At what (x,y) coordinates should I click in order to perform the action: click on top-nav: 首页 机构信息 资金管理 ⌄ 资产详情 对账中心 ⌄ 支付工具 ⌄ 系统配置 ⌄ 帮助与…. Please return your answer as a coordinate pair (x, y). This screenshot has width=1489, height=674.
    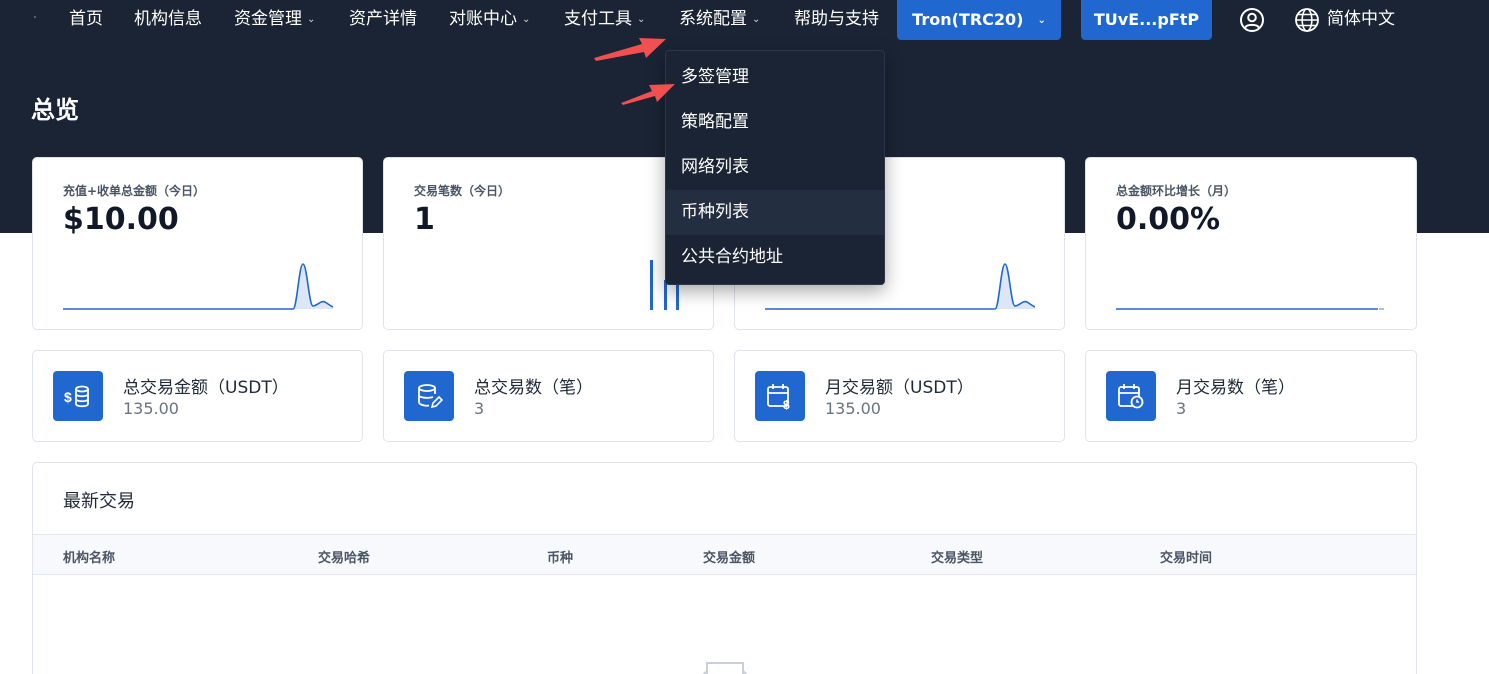
    Looking at the image, I should click on (744, 26).